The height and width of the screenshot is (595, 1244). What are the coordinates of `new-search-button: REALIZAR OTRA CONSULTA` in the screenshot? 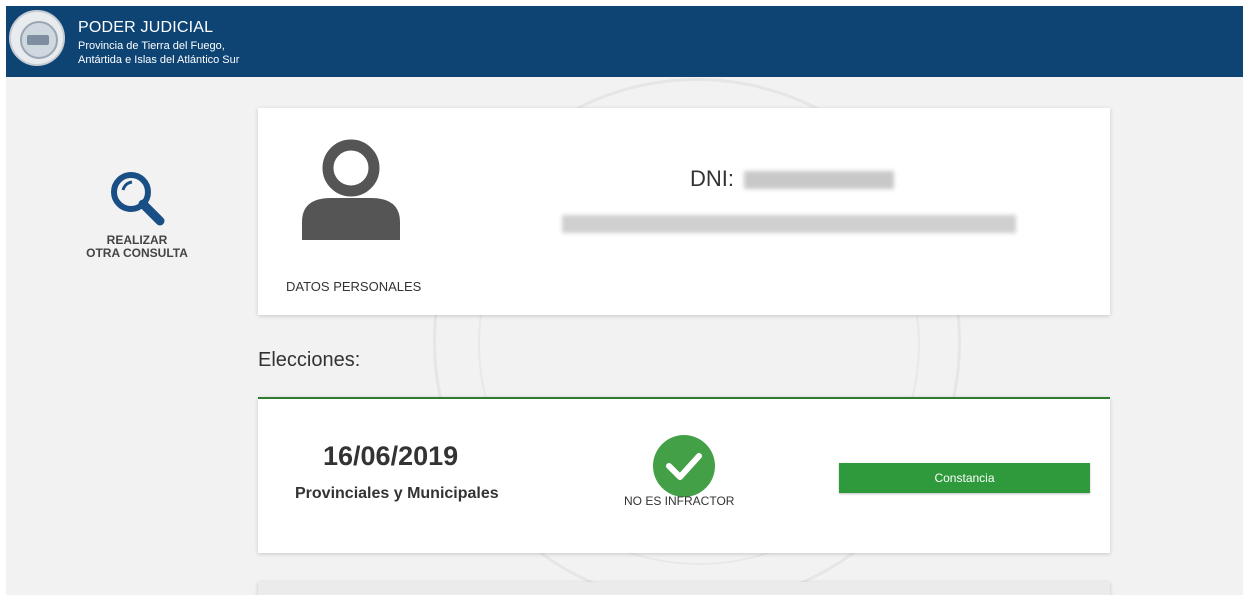 It's located at (137, 213).